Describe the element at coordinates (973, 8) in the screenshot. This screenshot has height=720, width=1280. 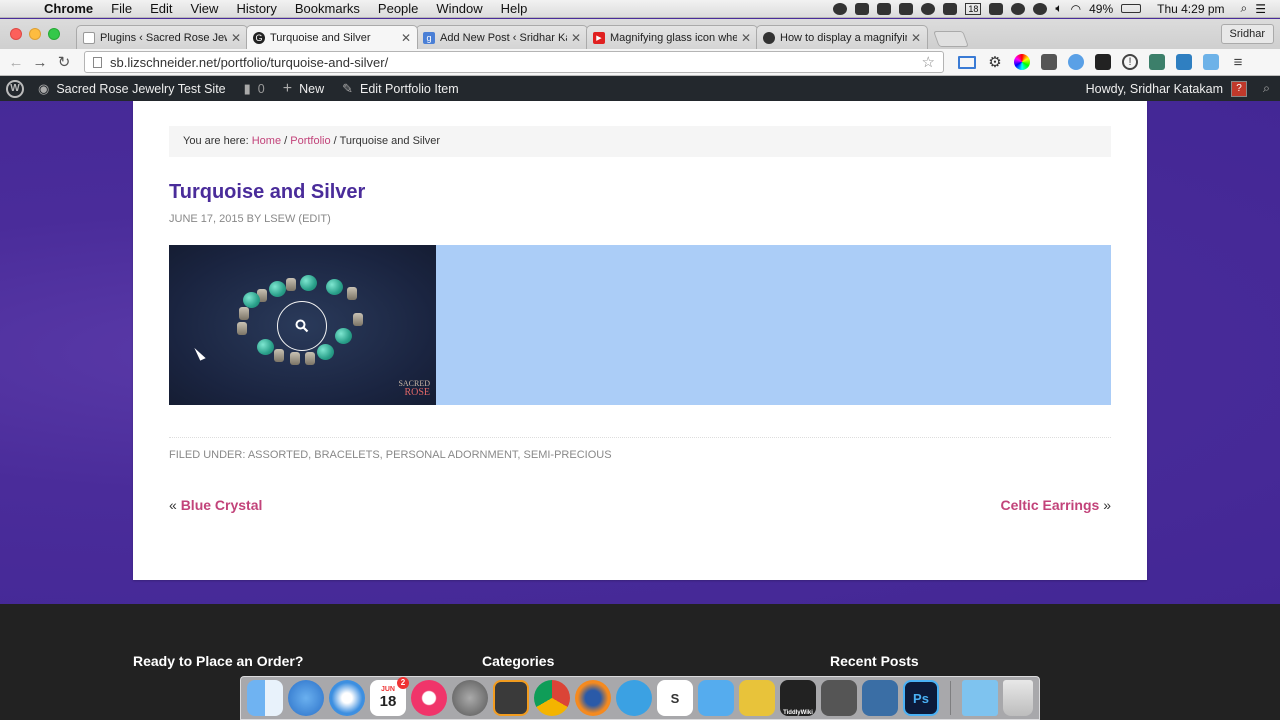
I see `calendar-icon: 18` at that location.